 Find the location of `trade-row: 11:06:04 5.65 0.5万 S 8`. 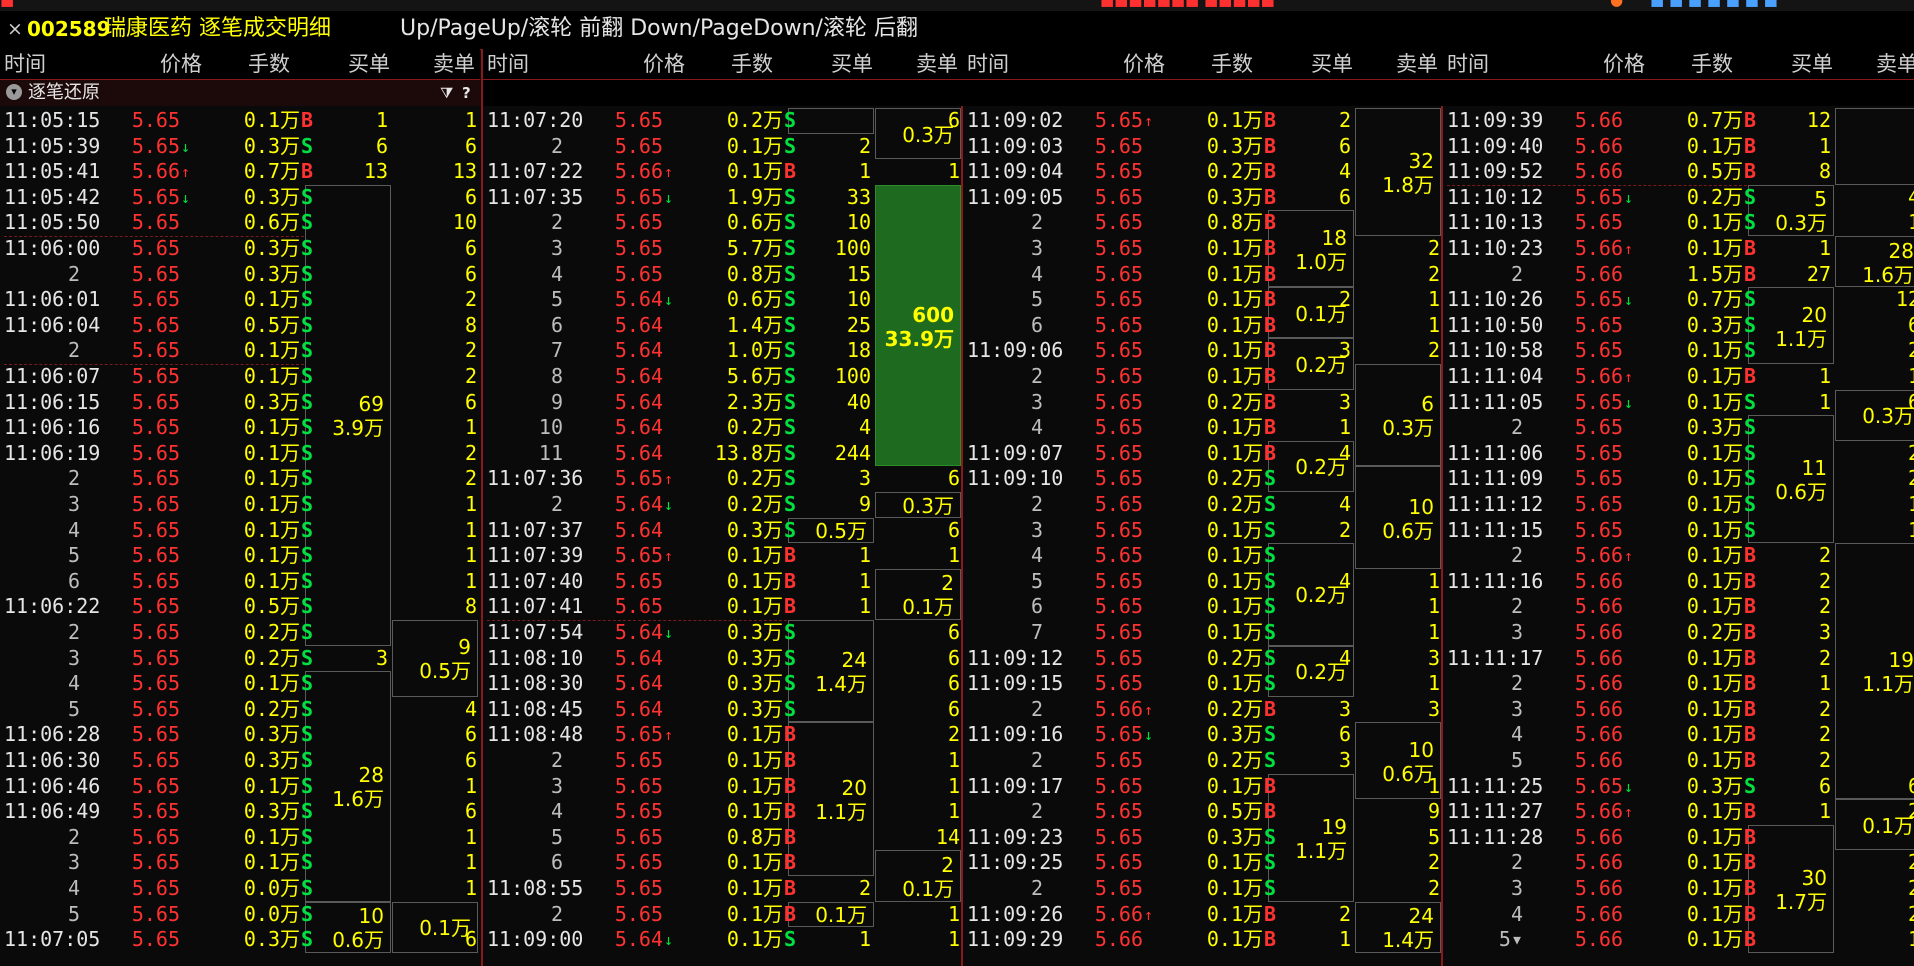

trade-row: 11:06:04 5.65 0.5万 S 8 is located at coordinates (240, 326).